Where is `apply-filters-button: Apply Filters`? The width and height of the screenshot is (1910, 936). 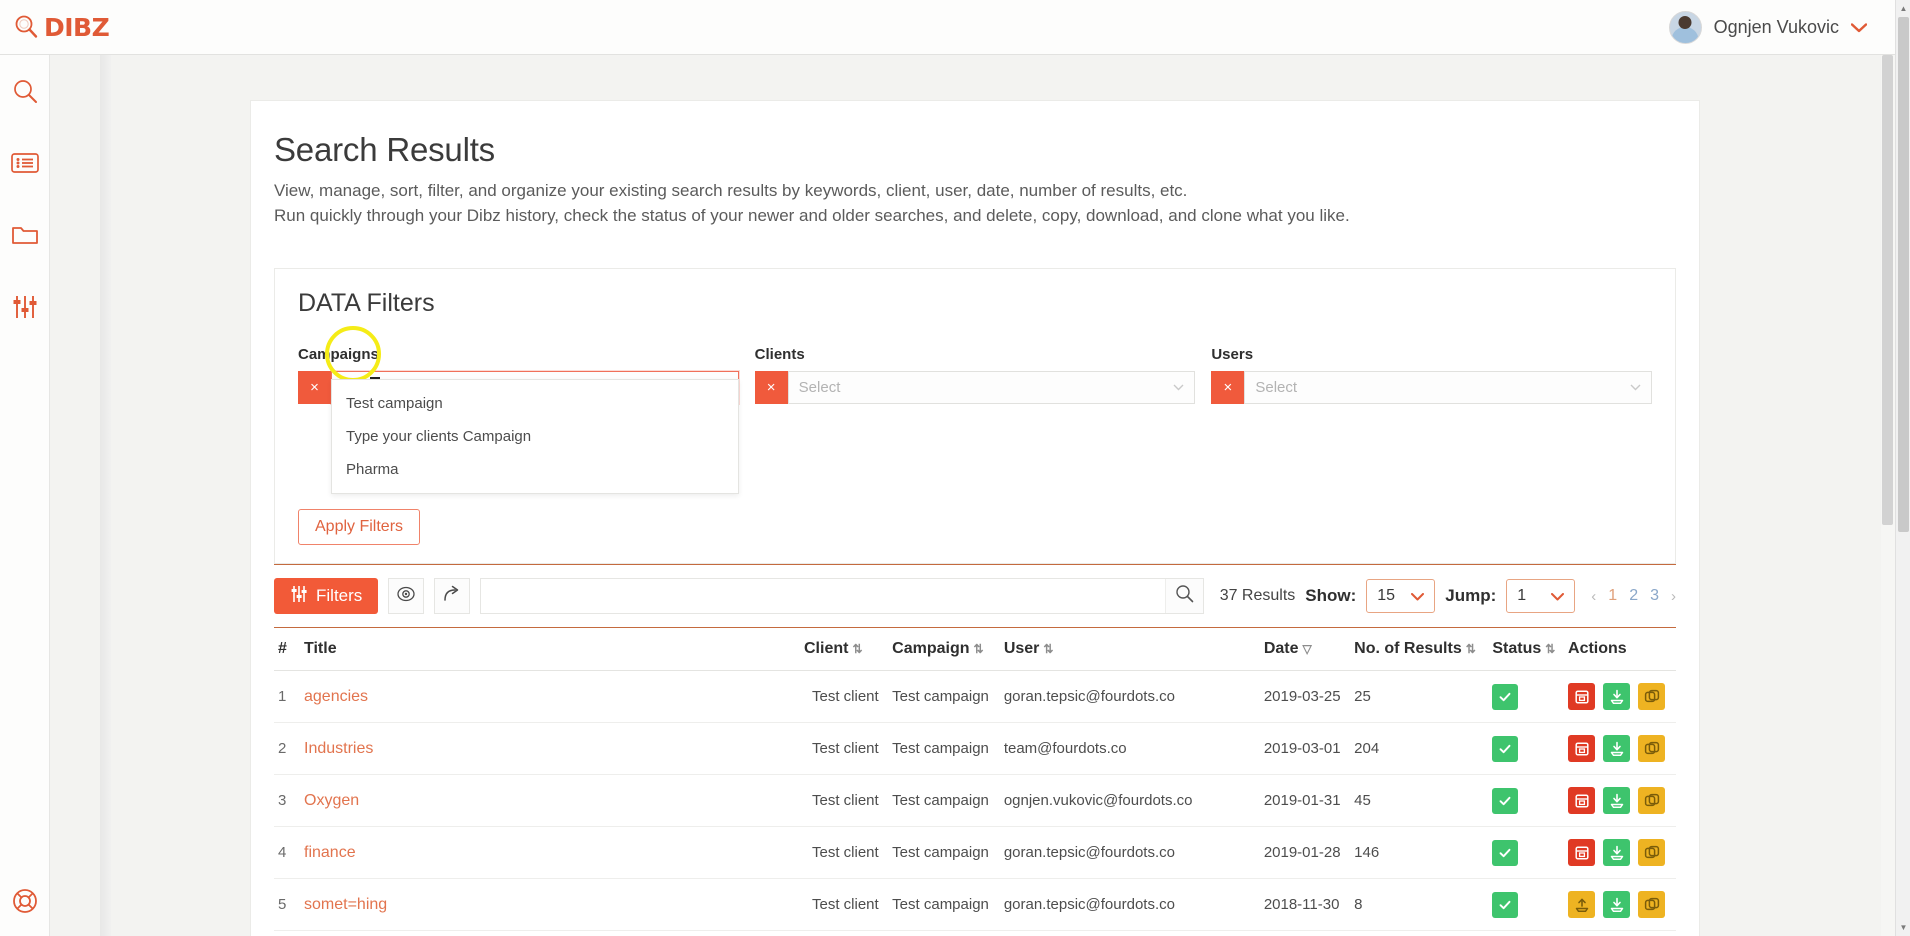
apply-filters-button: Apply Filters is located at coordinates (359, 527).